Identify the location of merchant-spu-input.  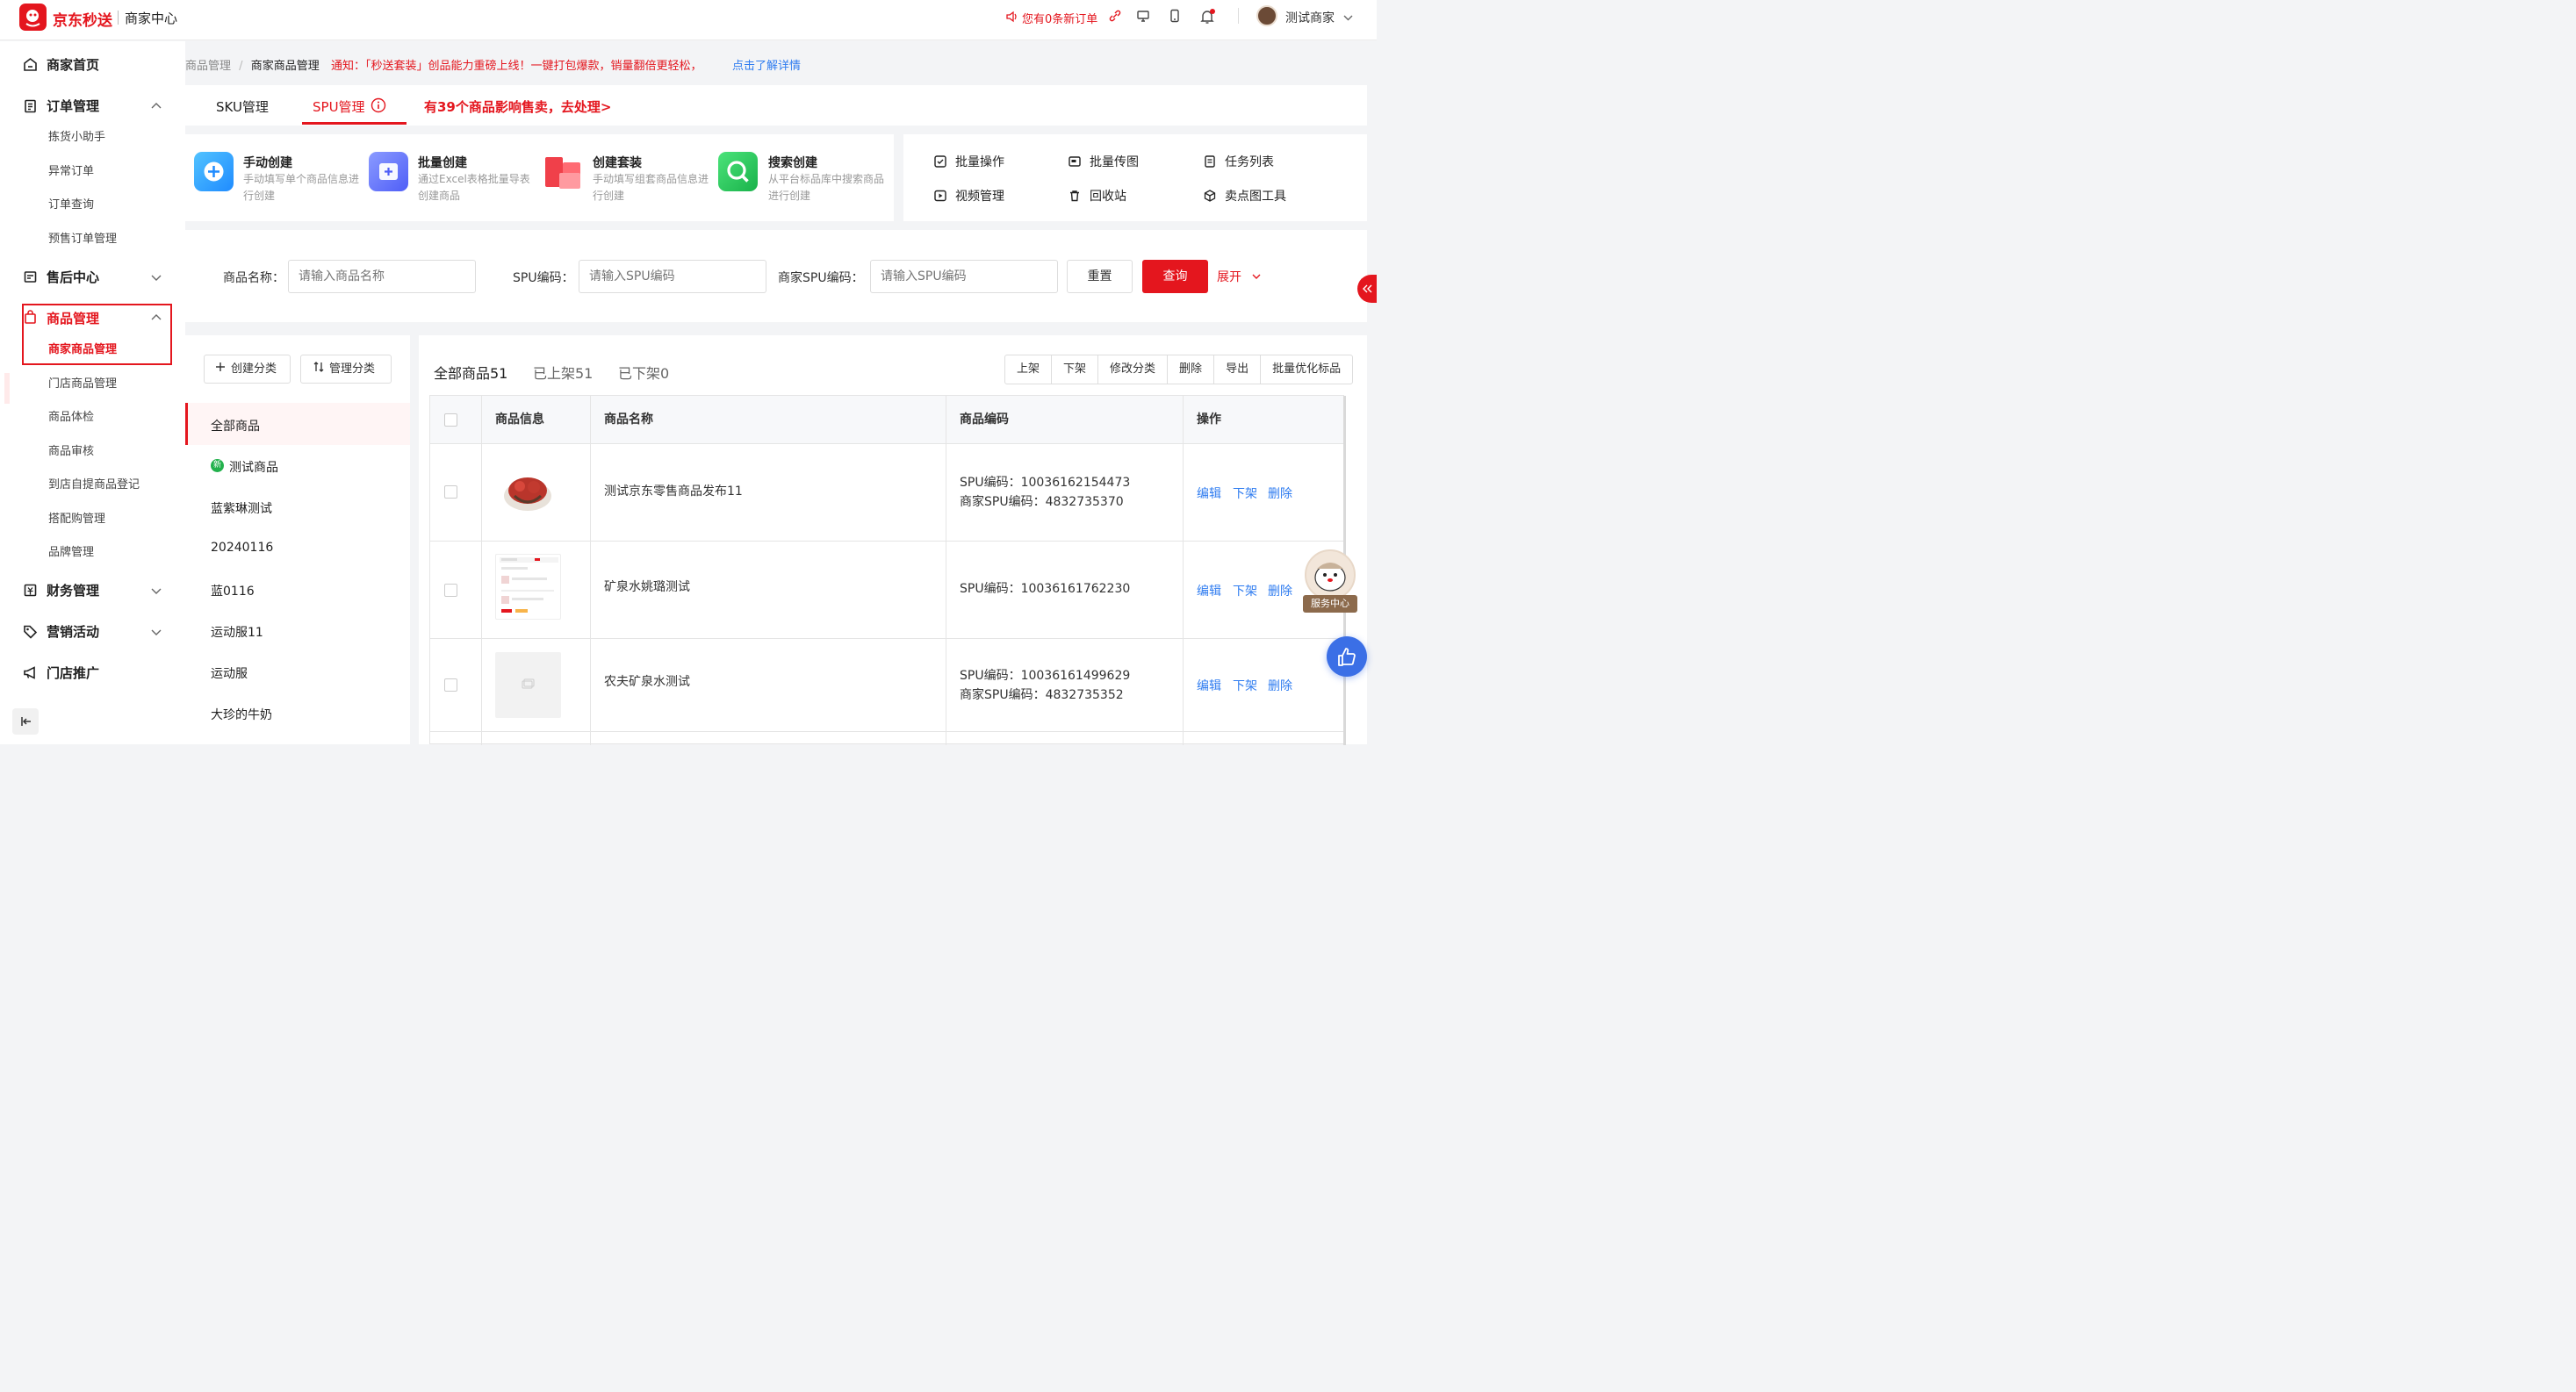
(964, 276).